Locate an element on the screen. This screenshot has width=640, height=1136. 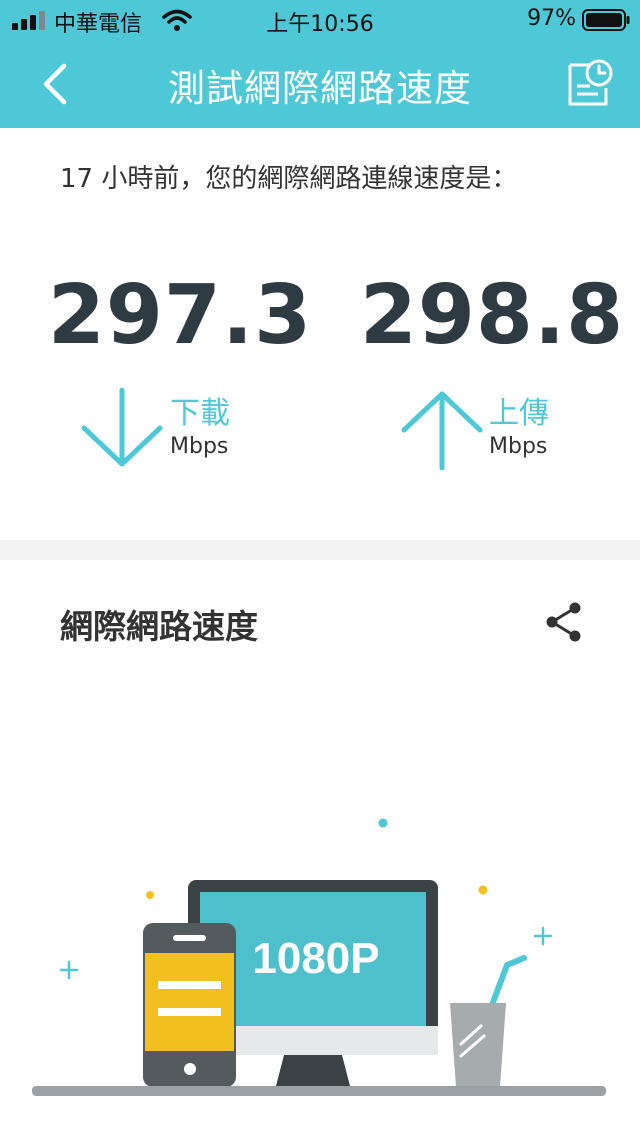
upload-speed-block: 298.8 上傳 Mbps is located at coordinates (492, 369).